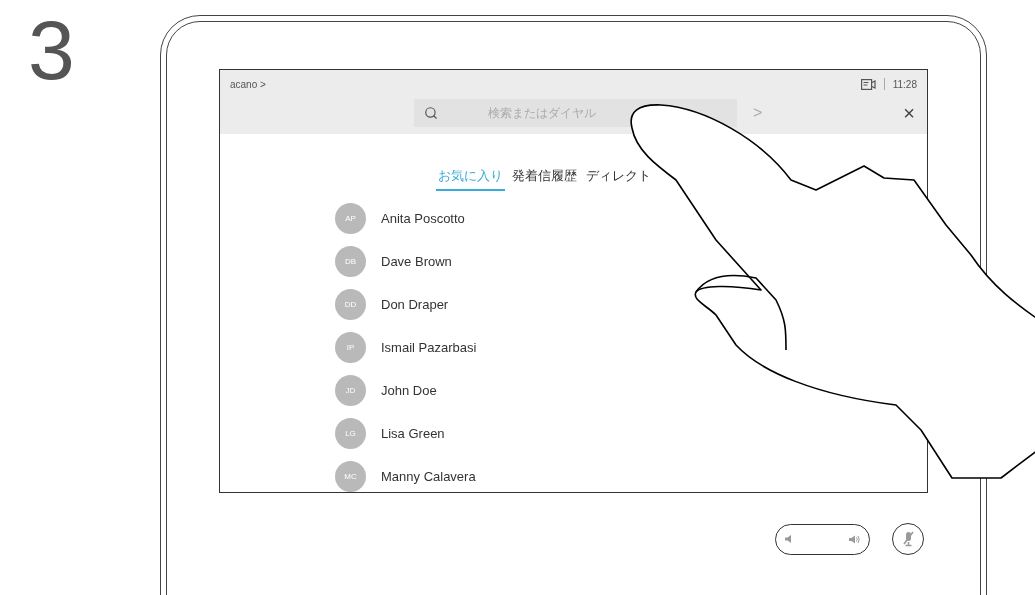  What do you see at coordinates (416, 261) in the screenshot?
I see `contact-name: Dave Brown` at bounding box center [416, 261].